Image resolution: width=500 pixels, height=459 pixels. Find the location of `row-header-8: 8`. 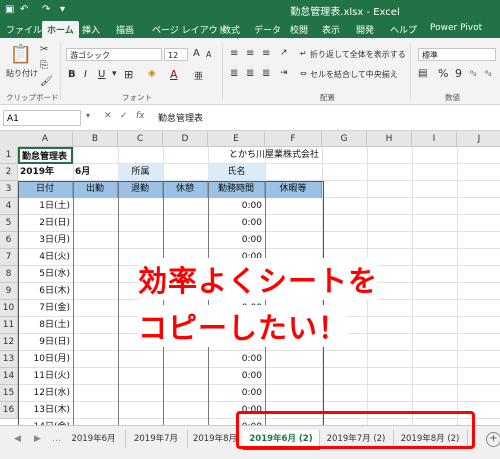

row-header-8: 8 is located at coordinates (9, 274).